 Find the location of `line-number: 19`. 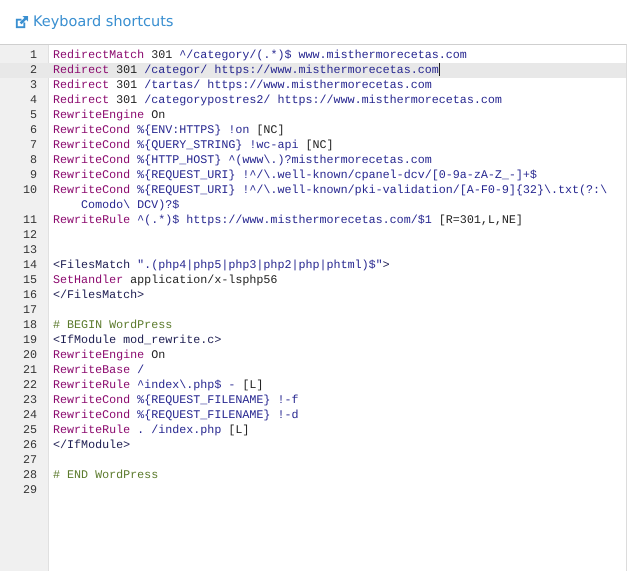

line-number: 19 is located at coordinates (29, 340).